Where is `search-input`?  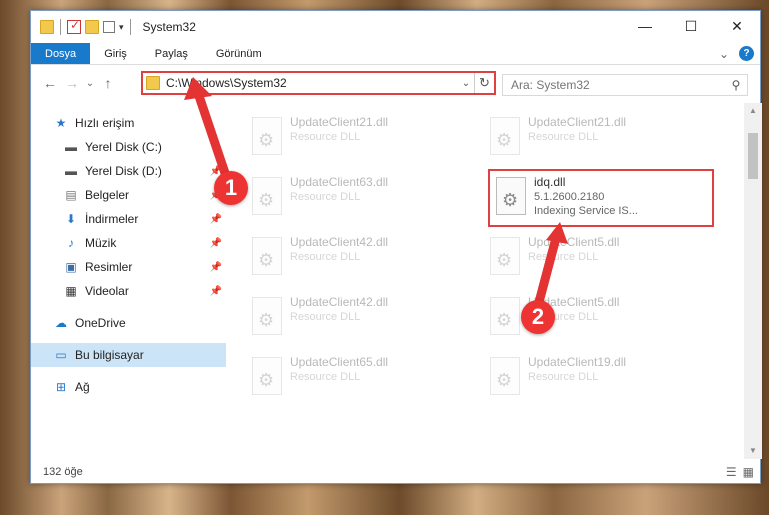 search-input is located at coordinates (618, 85).